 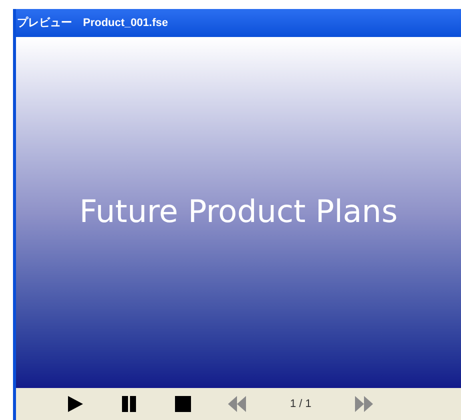 What do you see at coordinates (238, 212) in the screenshot?
I see `slide-title: Future Product Plans` at bounding box center [238, 212].